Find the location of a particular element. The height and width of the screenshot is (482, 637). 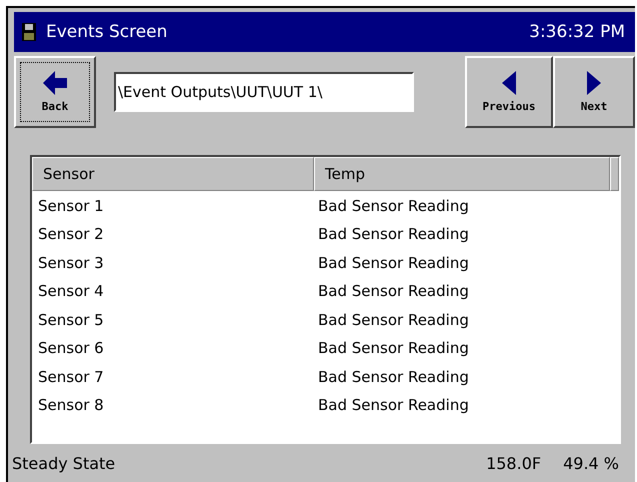

clock-time: 3:36:32 PM is located at coordinates (577, 32).